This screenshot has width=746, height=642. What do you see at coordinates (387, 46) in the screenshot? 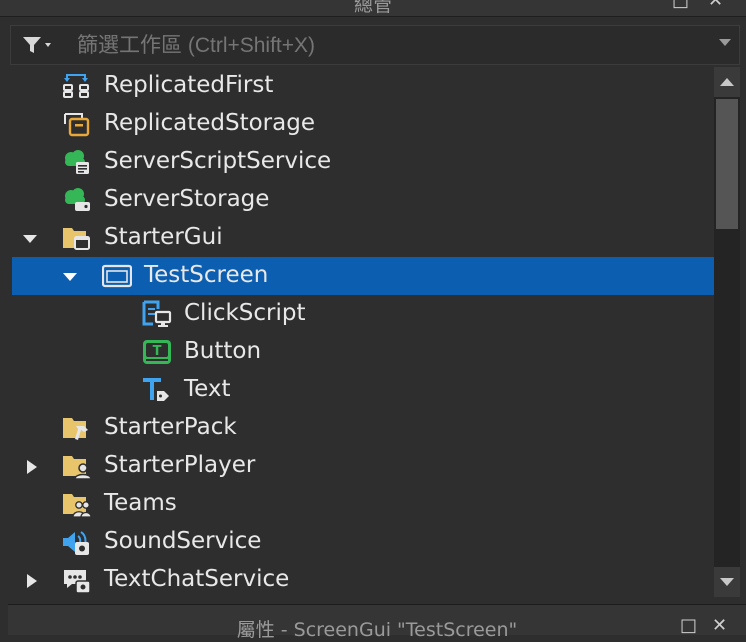
I see `filter-workspace-input` at bounding box center [387, 46].